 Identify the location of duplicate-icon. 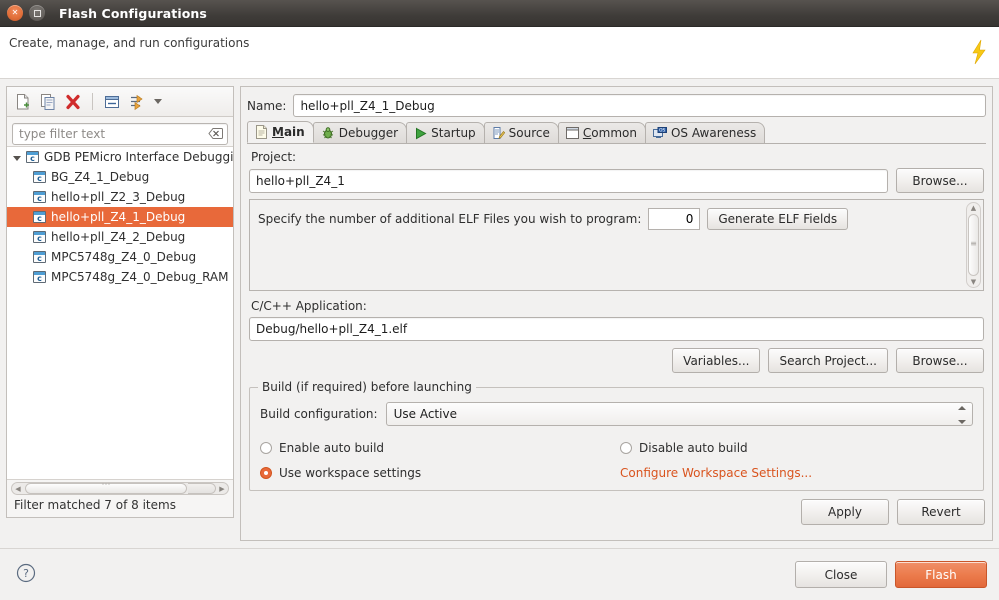
(48, 102).